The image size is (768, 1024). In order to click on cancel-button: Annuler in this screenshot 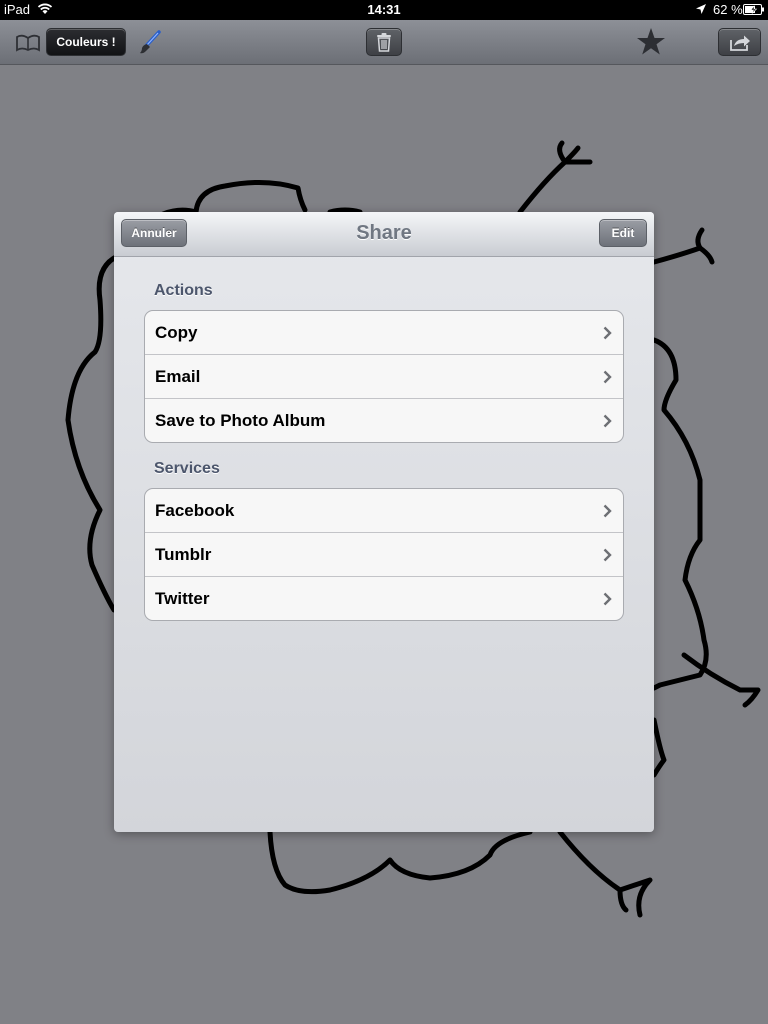, I will do `click(154, 233)`.